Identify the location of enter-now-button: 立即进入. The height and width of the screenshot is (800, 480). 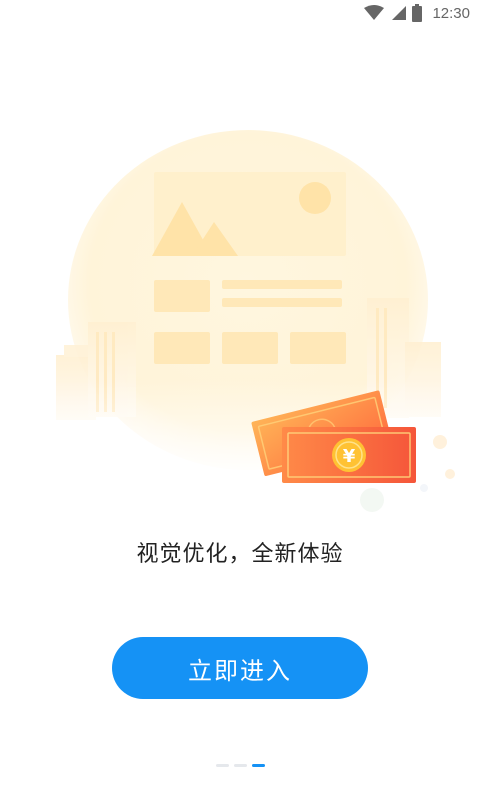
(240, 668).